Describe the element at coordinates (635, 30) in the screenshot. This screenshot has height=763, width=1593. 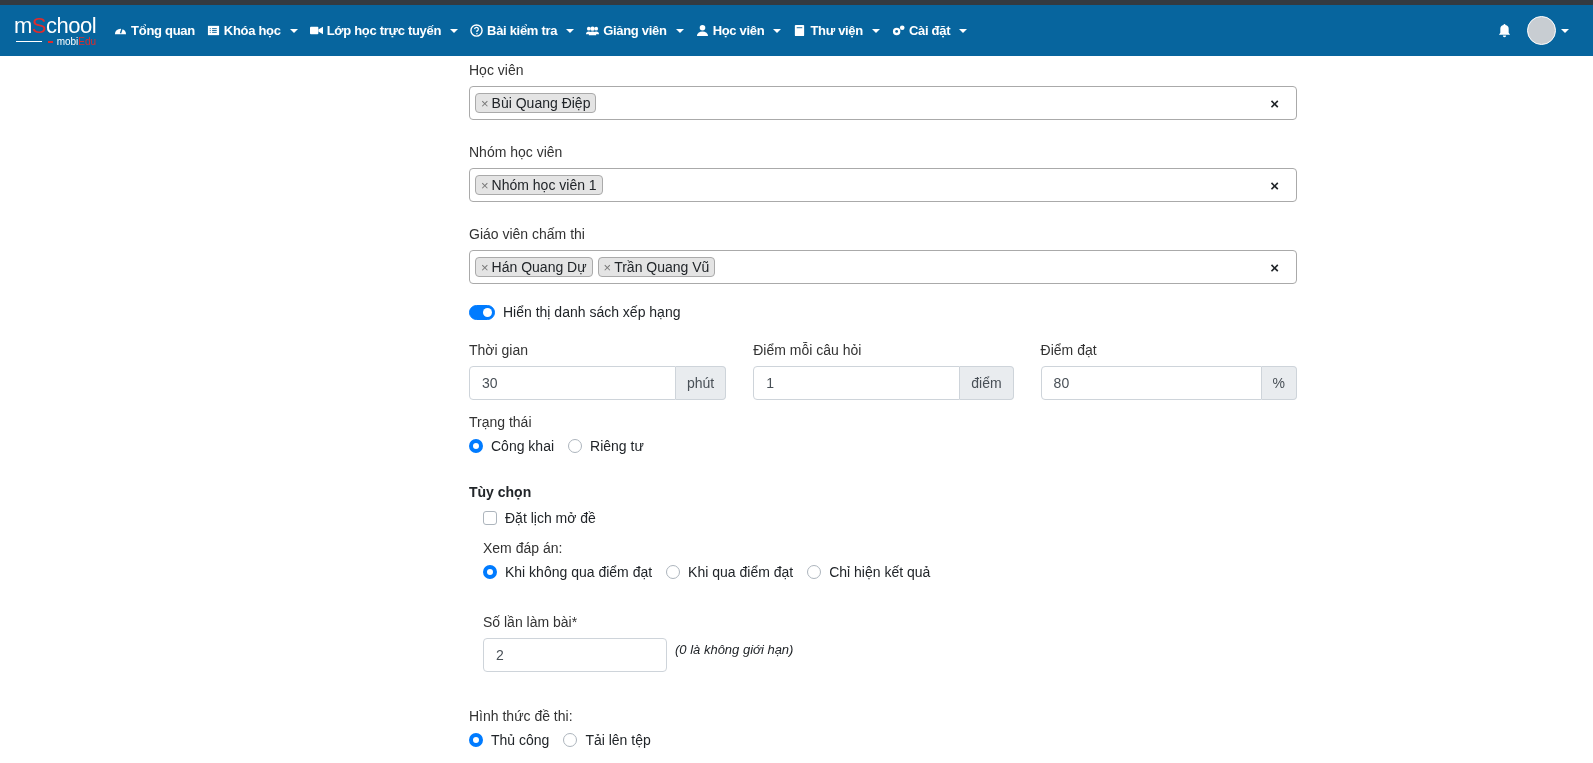
I see `nav-link: Giảng viên` at that location.